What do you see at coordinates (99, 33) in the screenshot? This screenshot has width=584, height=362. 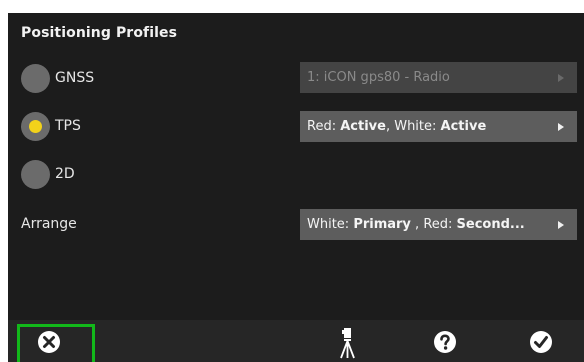 I see `panel-title: Positioning Profiles` at bounding box center [99, 33].